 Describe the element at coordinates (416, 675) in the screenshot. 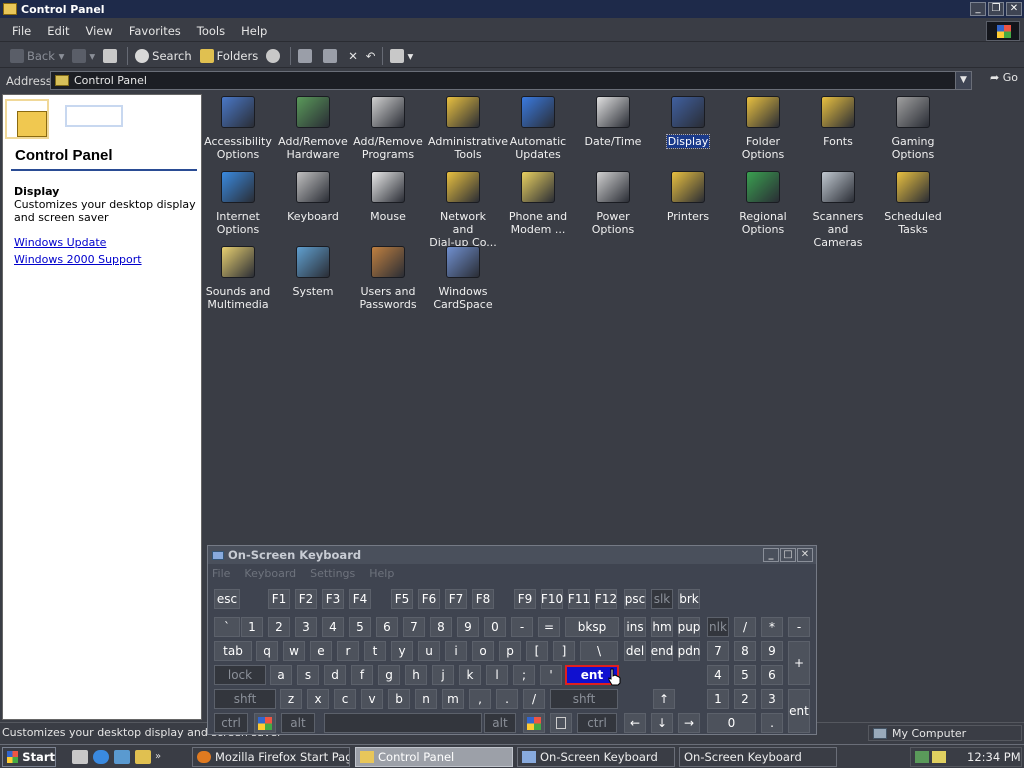

I see `key-r3k6: h` at that location.